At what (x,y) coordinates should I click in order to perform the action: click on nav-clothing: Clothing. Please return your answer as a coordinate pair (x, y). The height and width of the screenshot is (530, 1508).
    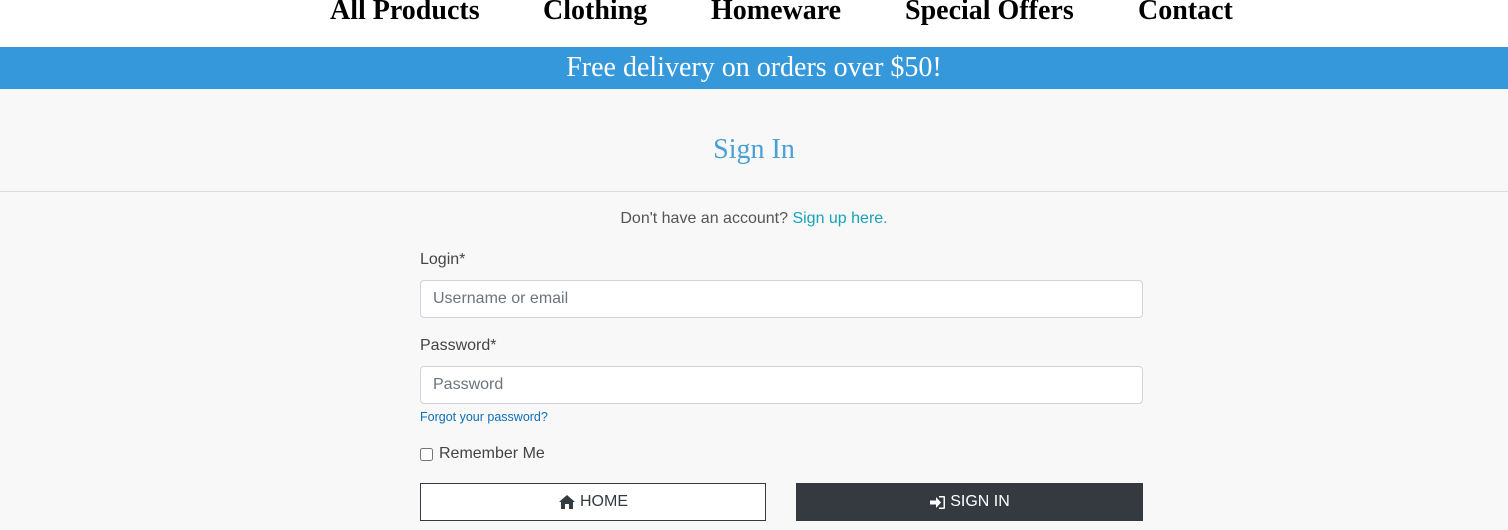
    Looking at the image, I should click on (595, 14).